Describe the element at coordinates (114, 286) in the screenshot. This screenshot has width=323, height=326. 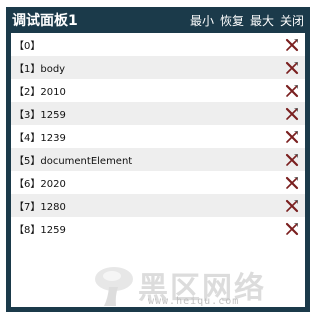
I see `mushroom-logo-icon` at that location.